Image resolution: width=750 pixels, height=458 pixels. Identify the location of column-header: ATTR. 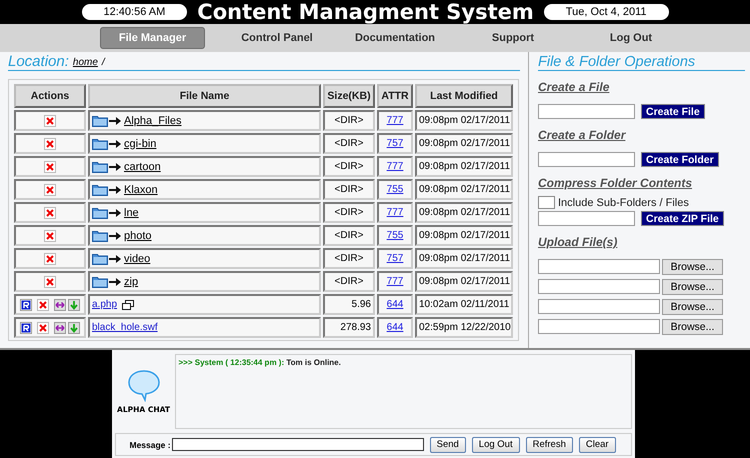
(395, 96).